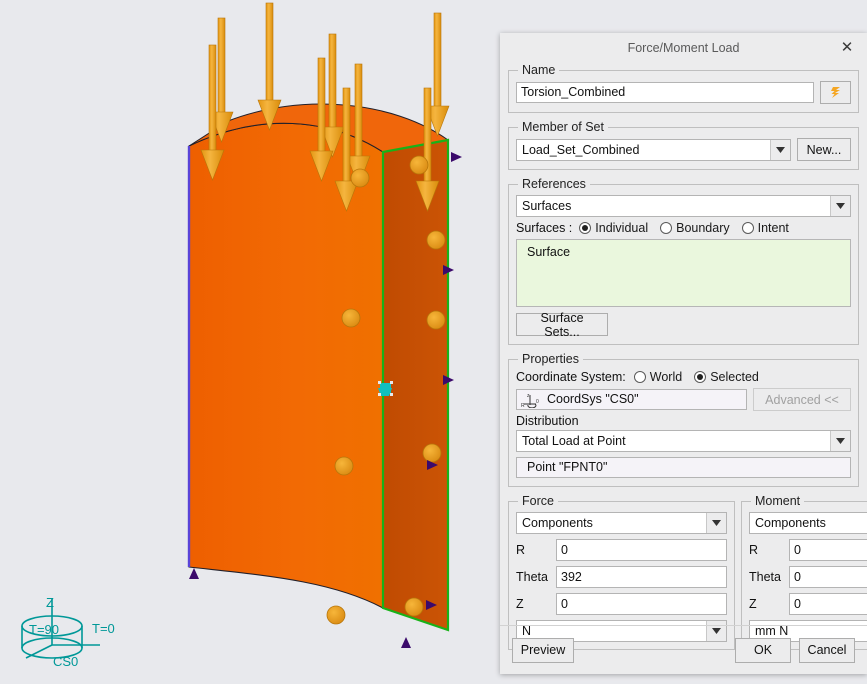  I want to click on point-row: Point "FPNT0", so click(683, 467).